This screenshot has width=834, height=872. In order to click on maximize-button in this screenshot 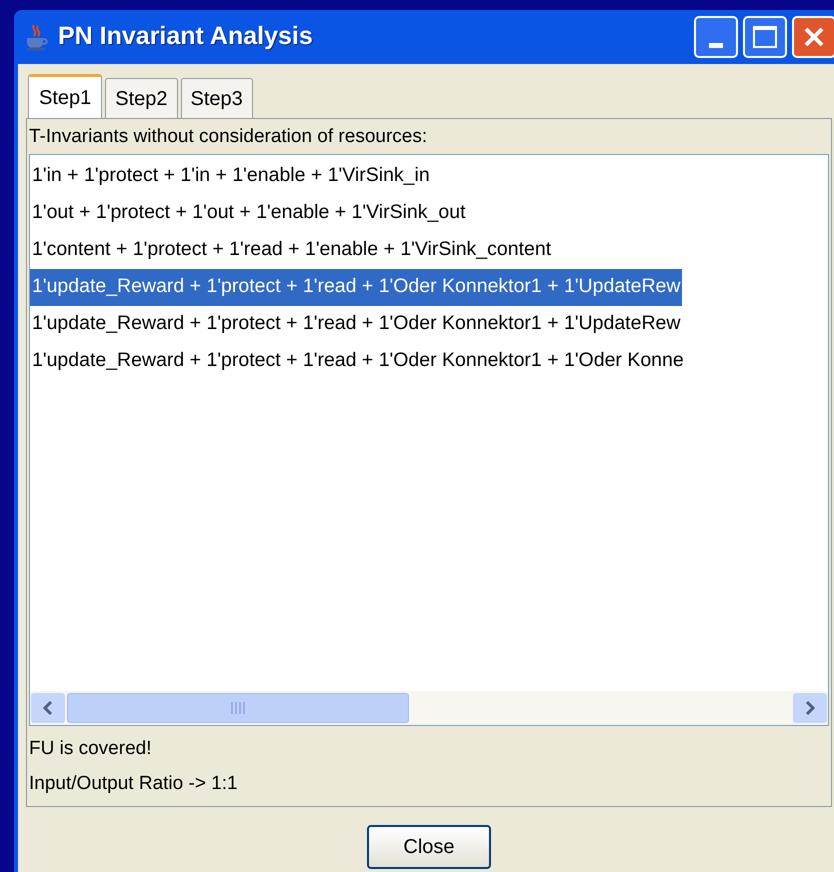, I will do `click(765, 37)`.